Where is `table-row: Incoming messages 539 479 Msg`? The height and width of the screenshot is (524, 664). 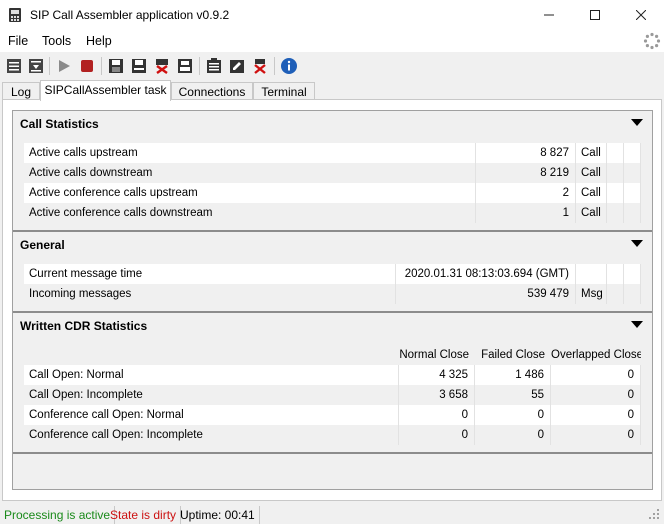 table-row: Incoming messages 539 479 Msg is located at coordinates (332, 294).